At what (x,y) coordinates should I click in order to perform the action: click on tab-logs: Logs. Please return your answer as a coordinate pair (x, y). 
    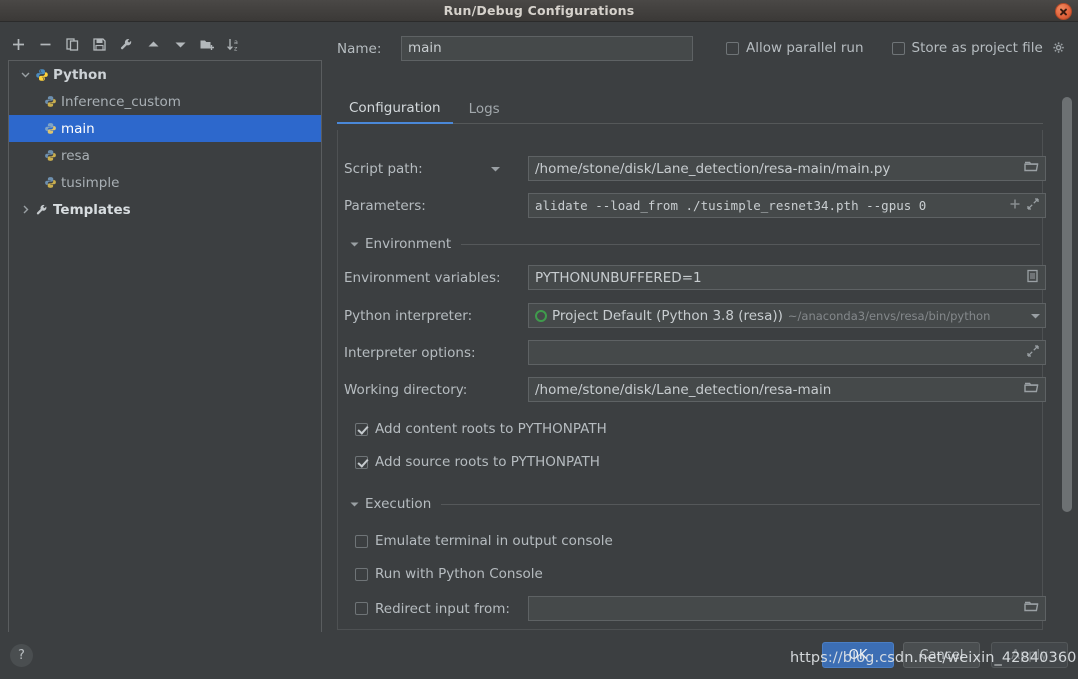
    Looking at the image, I should click on (484, 110).